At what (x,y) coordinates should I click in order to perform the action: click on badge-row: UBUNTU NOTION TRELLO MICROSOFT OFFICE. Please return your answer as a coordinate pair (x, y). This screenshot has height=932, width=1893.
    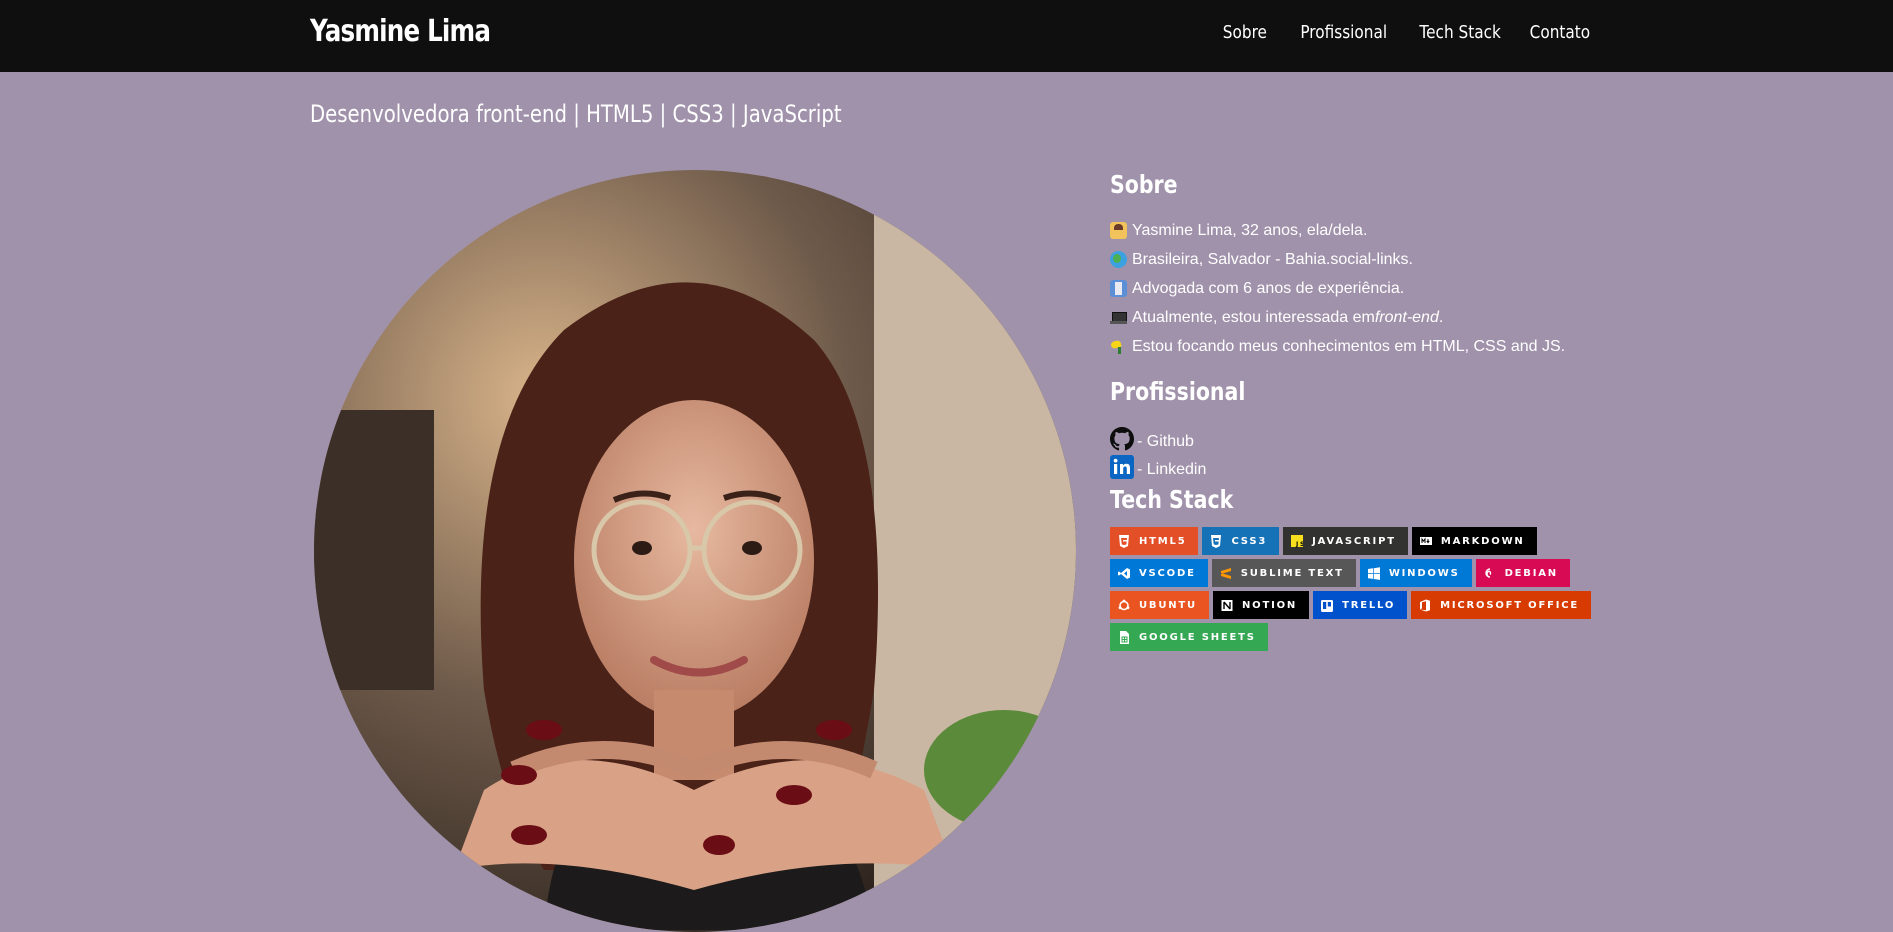
    Looking at the image, I should click on (1360, 605).